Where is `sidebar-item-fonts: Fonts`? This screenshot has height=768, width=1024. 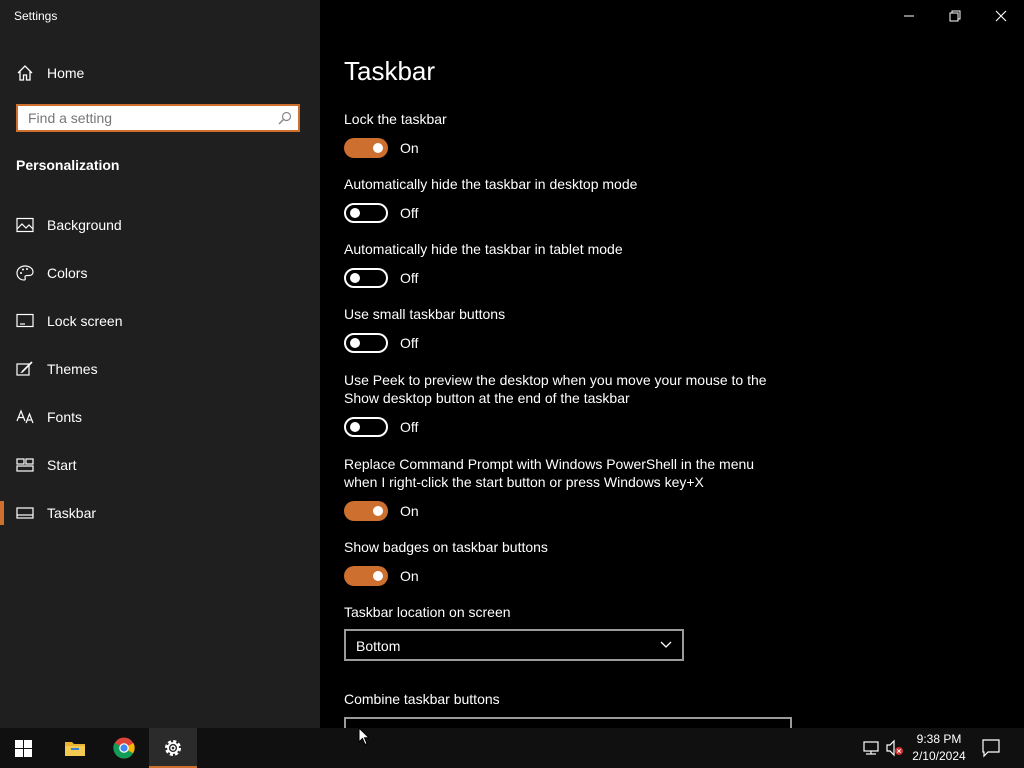 sidebar-item-fonts: Fonts is located at coordinates (160, 417).